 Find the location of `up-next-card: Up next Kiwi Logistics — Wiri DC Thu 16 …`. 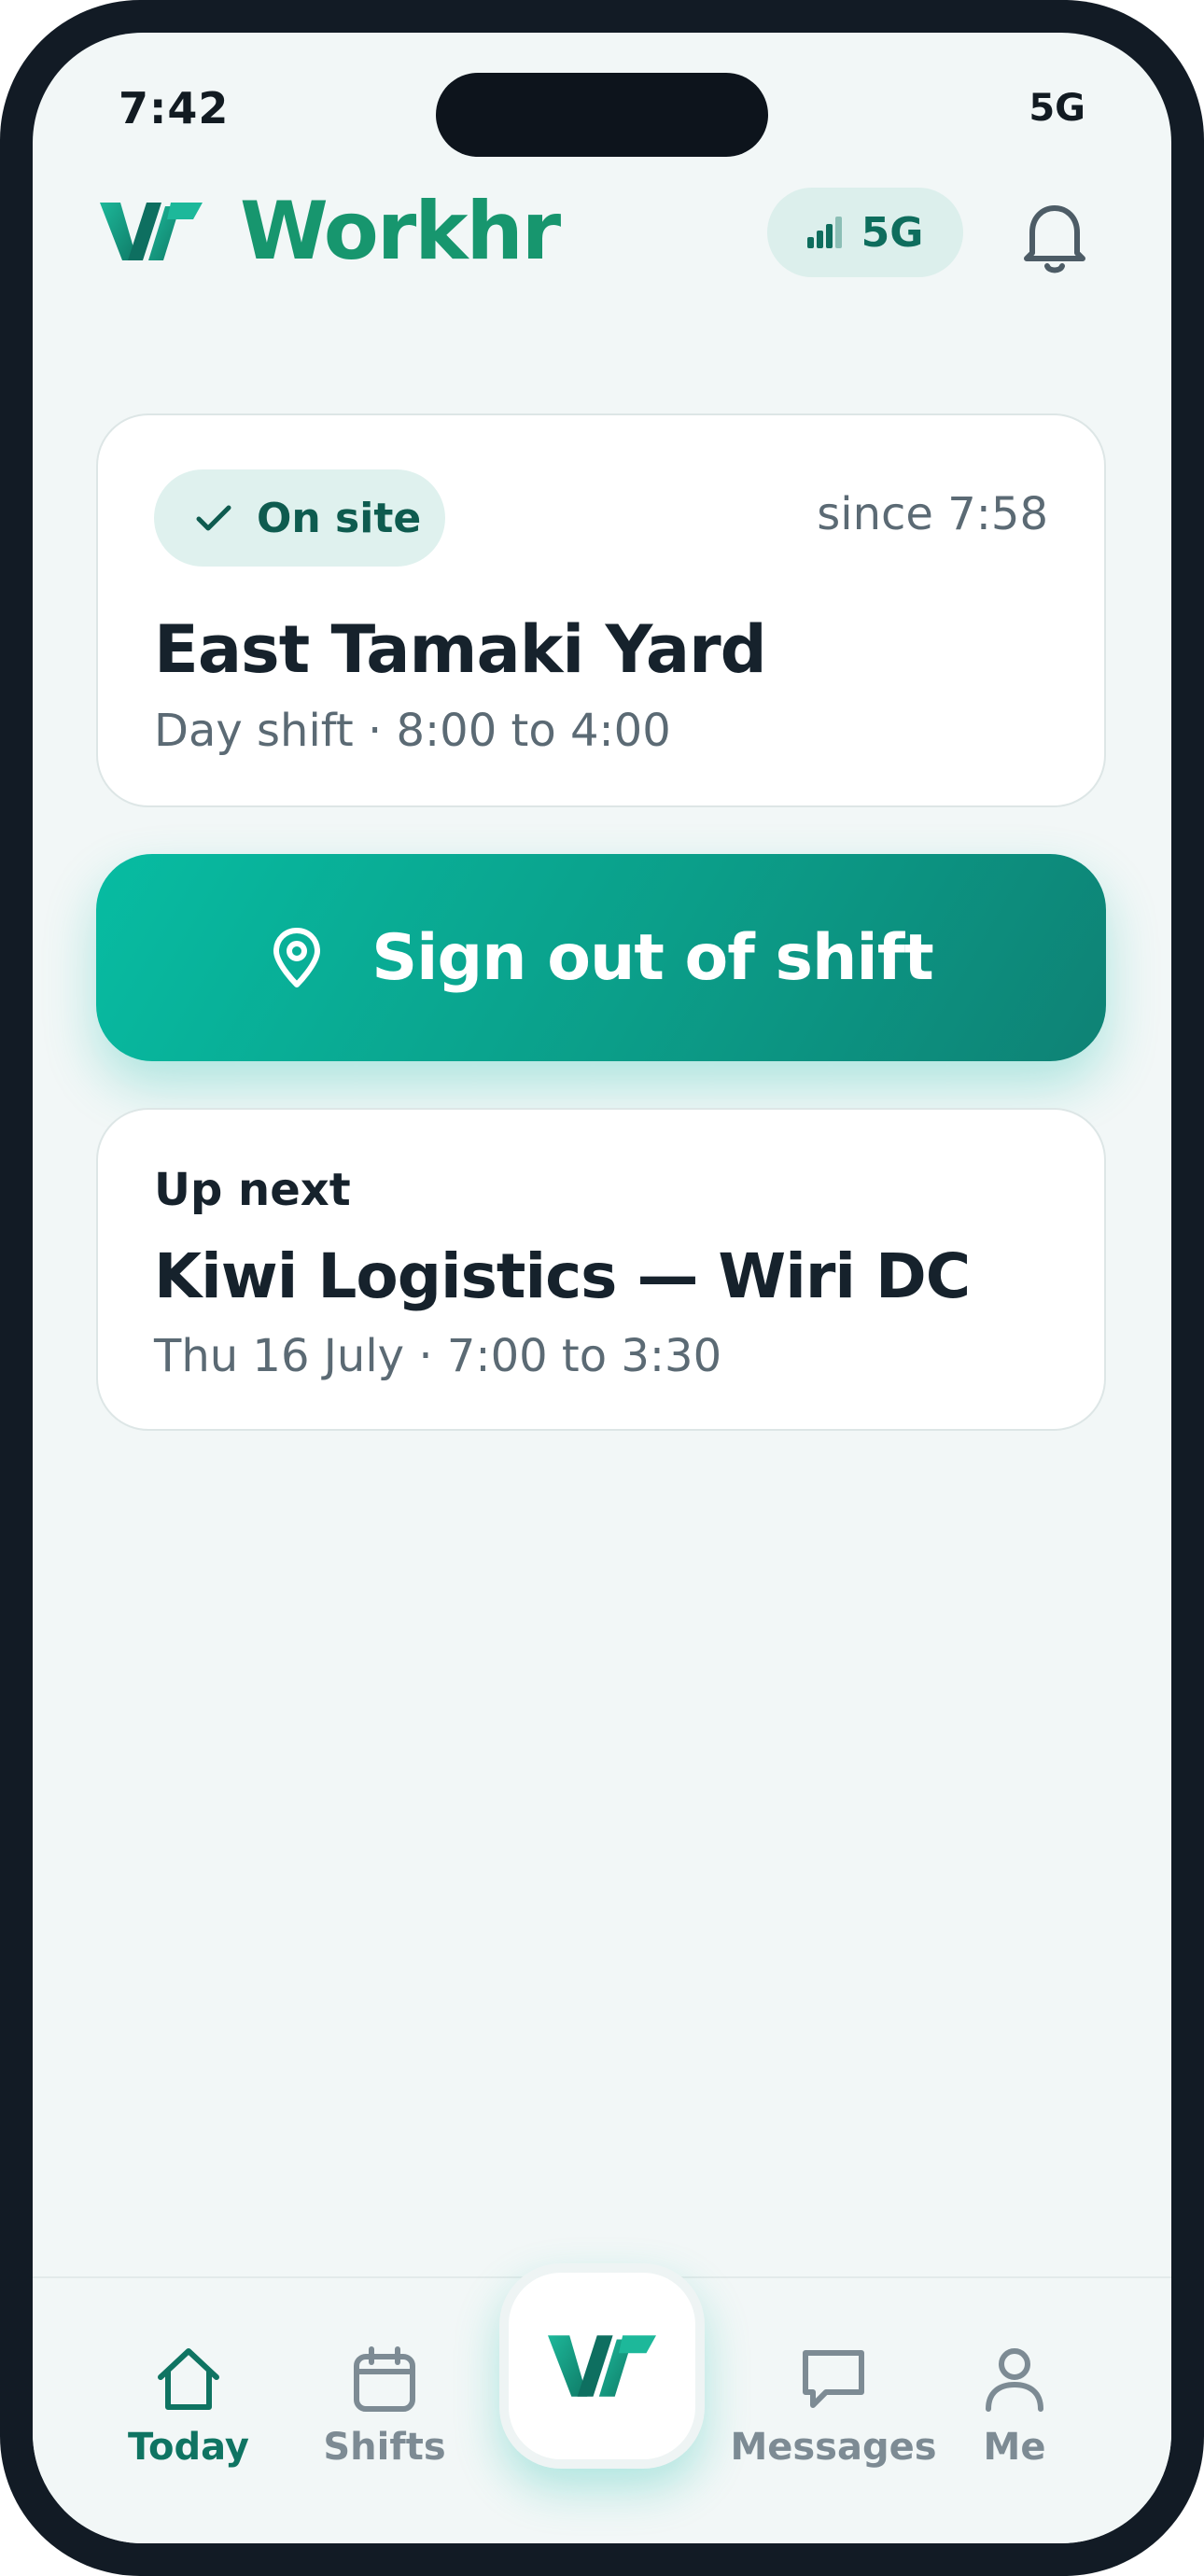

up-next-card: Up next Kiwi Logistics — Wiri DC Thu 16 … is located at coordinates (601, 1269).